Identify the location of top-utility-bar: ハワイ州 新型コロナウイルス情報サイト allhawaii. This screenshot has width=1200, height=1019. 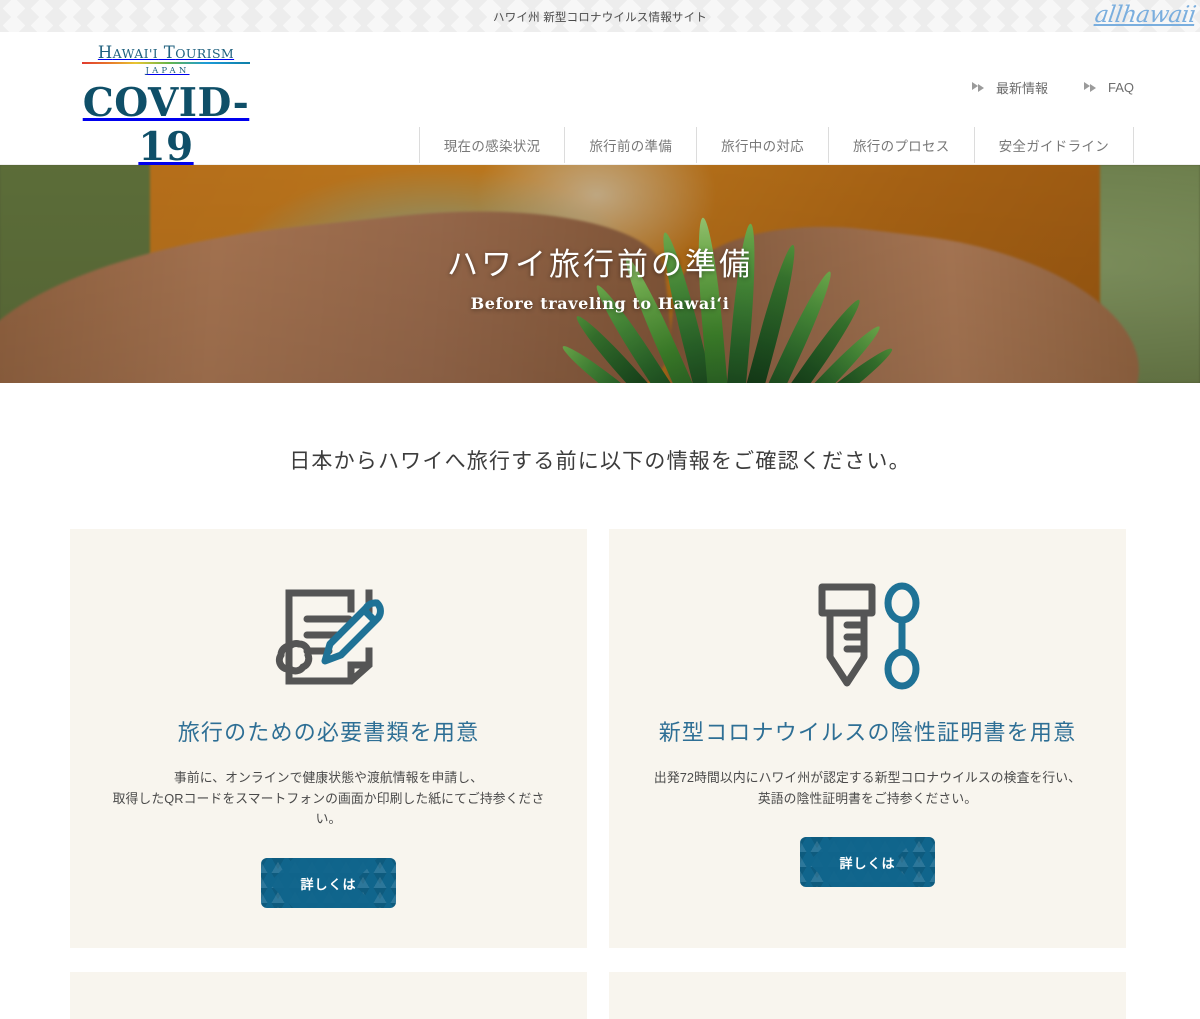
(600, 16).